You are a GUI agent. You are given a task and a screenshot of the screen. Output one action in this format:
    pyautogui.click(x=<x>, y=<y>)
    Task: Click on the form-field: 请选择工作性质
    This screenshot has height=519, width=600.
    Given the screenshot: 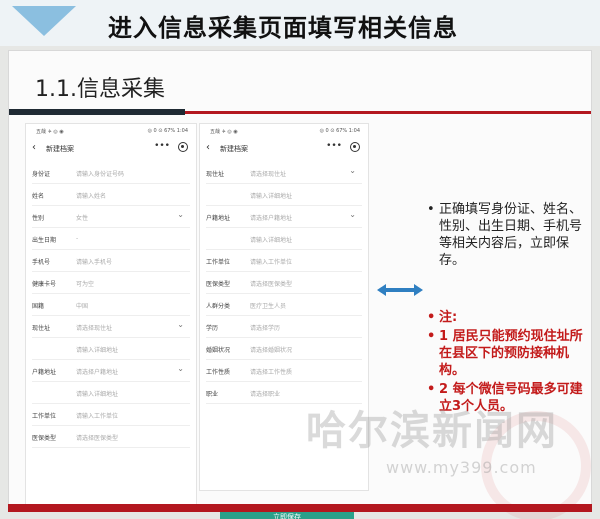 What is the action you would take?
    pyautogui.click(x=271, y=371)
    